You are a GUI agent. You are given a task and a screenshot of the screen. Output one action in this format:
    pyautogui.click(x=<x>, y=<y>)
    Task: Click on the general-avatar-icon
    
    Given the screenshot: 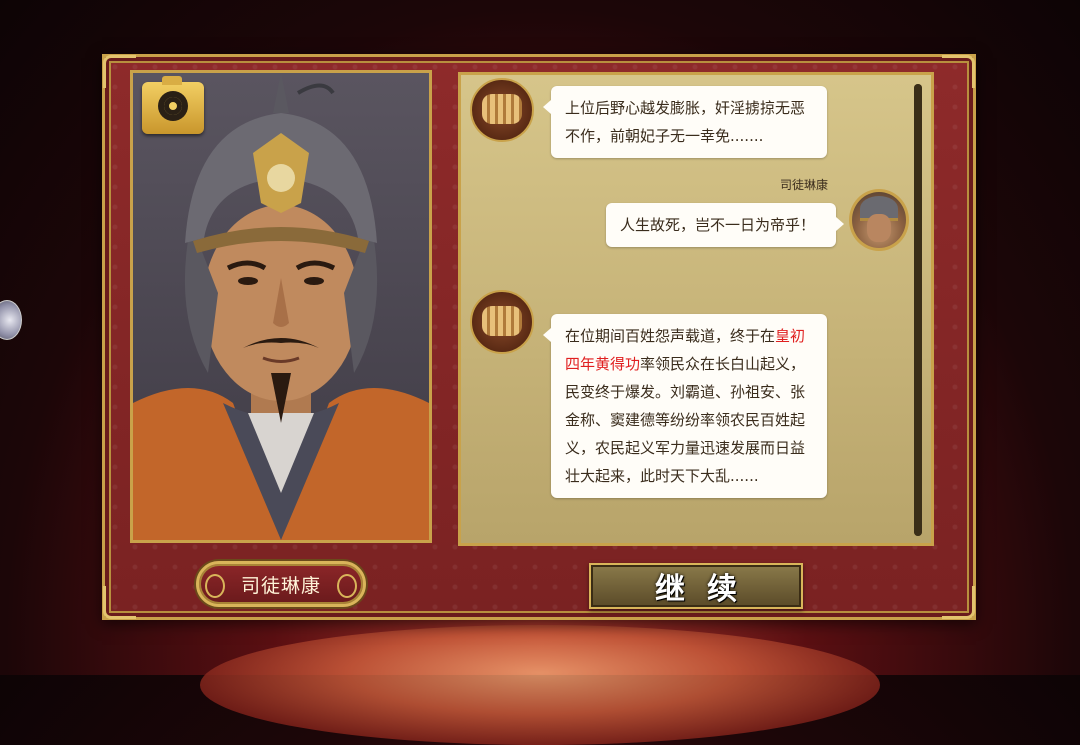 What is the action you would take?
    pyautogui.click(x=879, y=220)
    